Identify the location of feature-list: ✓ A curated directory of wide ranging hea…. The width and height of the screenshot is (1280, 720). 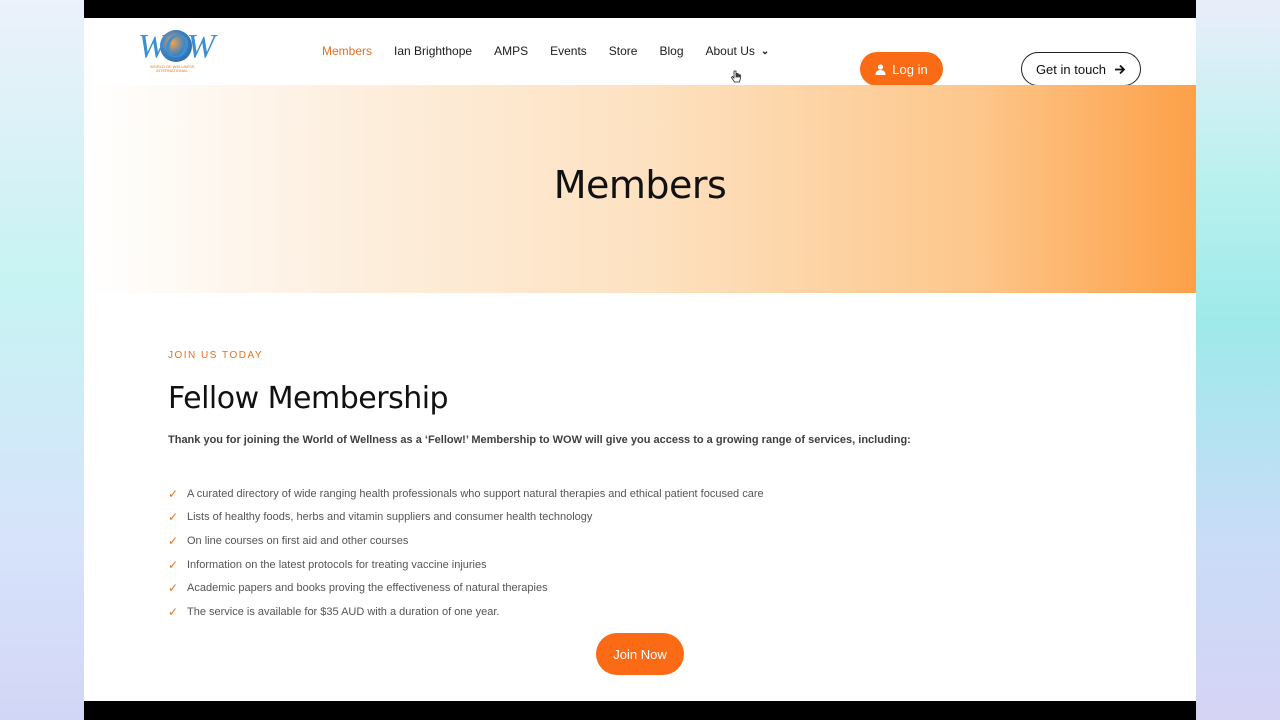
(618, 553).